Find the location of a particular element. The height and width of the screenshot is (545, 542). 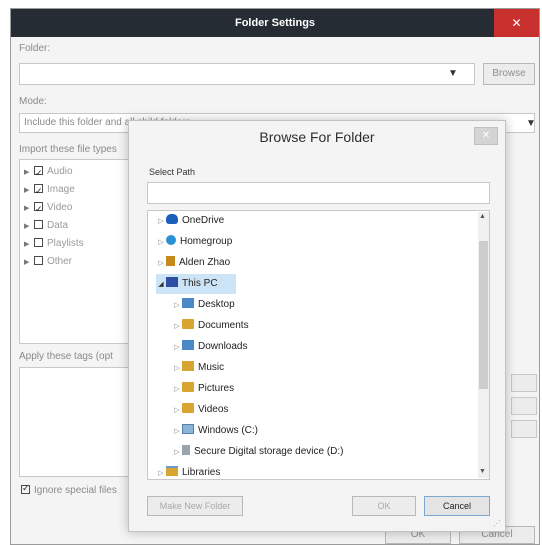

checkbox-ignore is located at coordinates (25, 488).